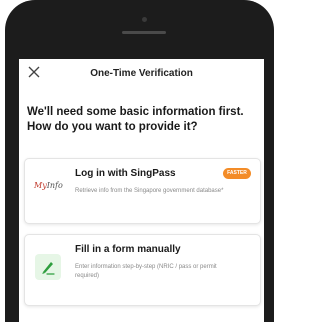  What do you see at coordinates (128, 249) in the screenshot?
I see `manual-form-option-title: Fill in a form manually` at bounding box center [128, 249].